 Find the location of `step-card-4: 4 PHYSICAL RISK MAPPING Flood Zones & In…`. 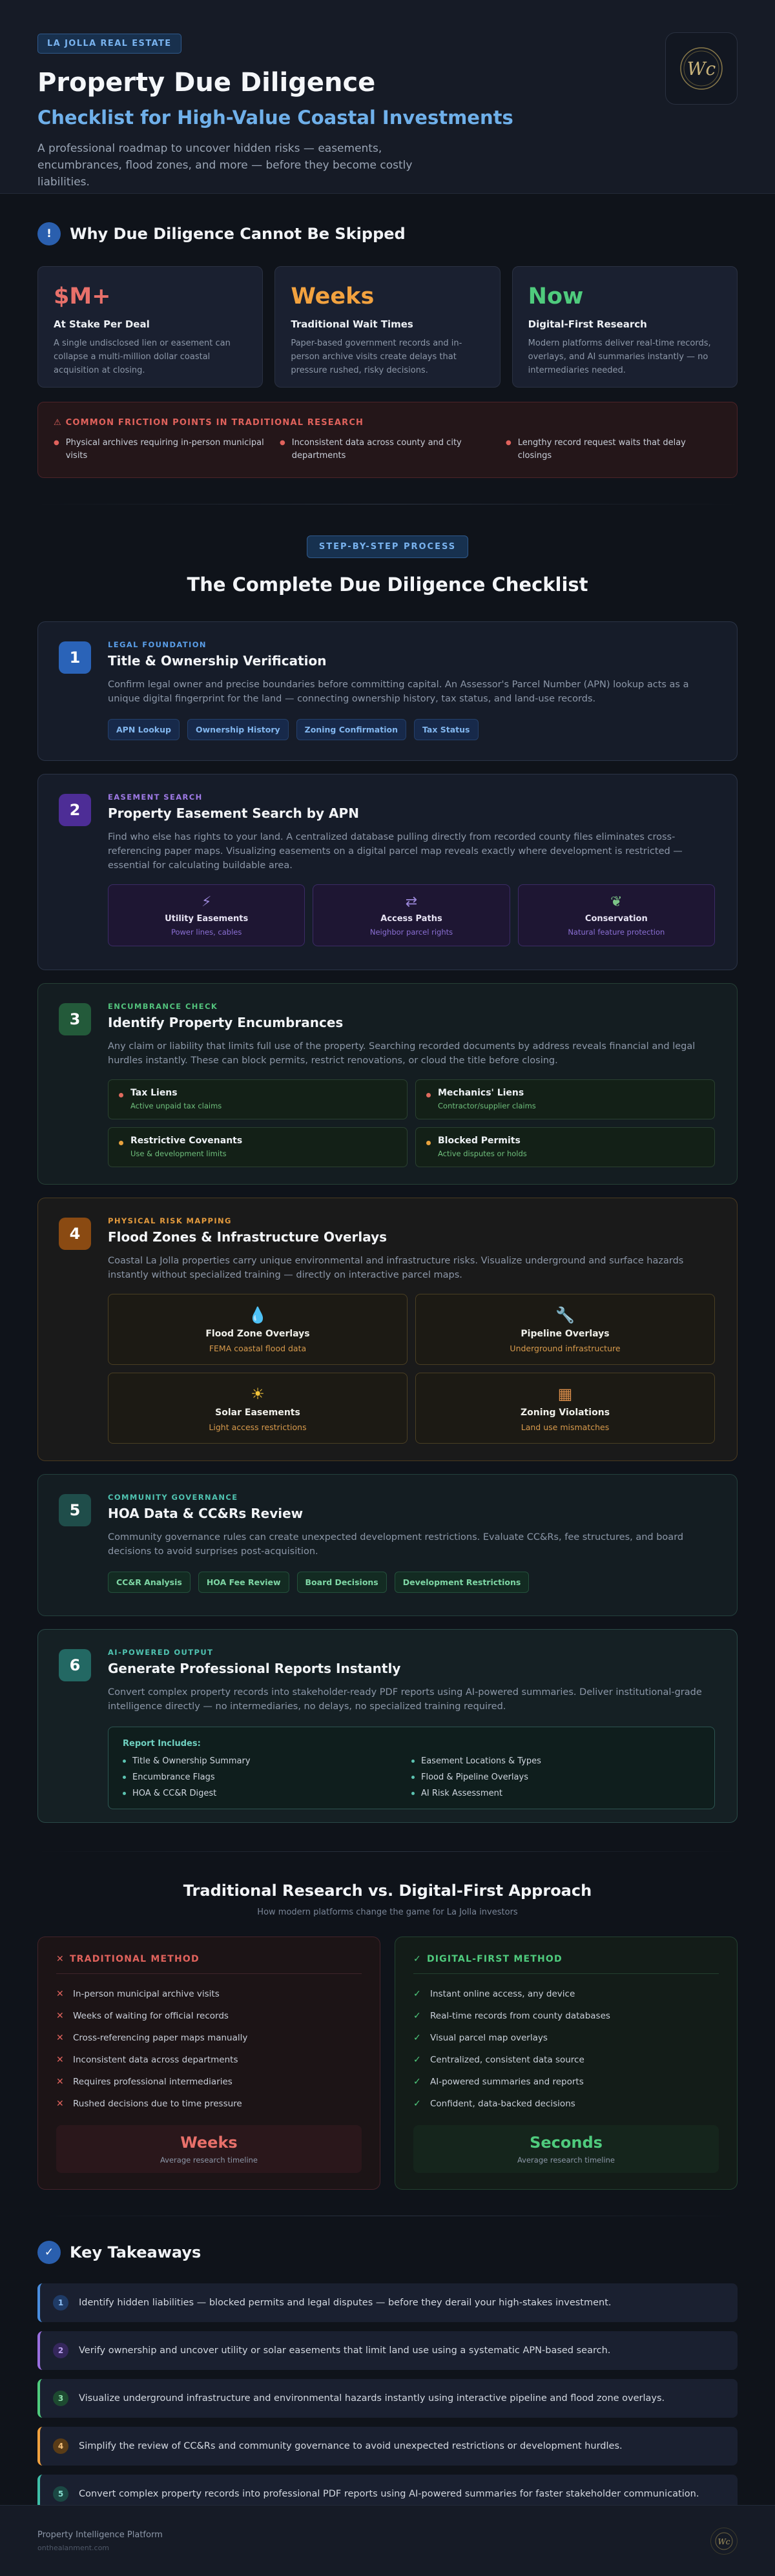

step-card-4: 4 PHYSICAL RISK MAPPING Flood Zones & In… is located at coordinates (387, 1329).